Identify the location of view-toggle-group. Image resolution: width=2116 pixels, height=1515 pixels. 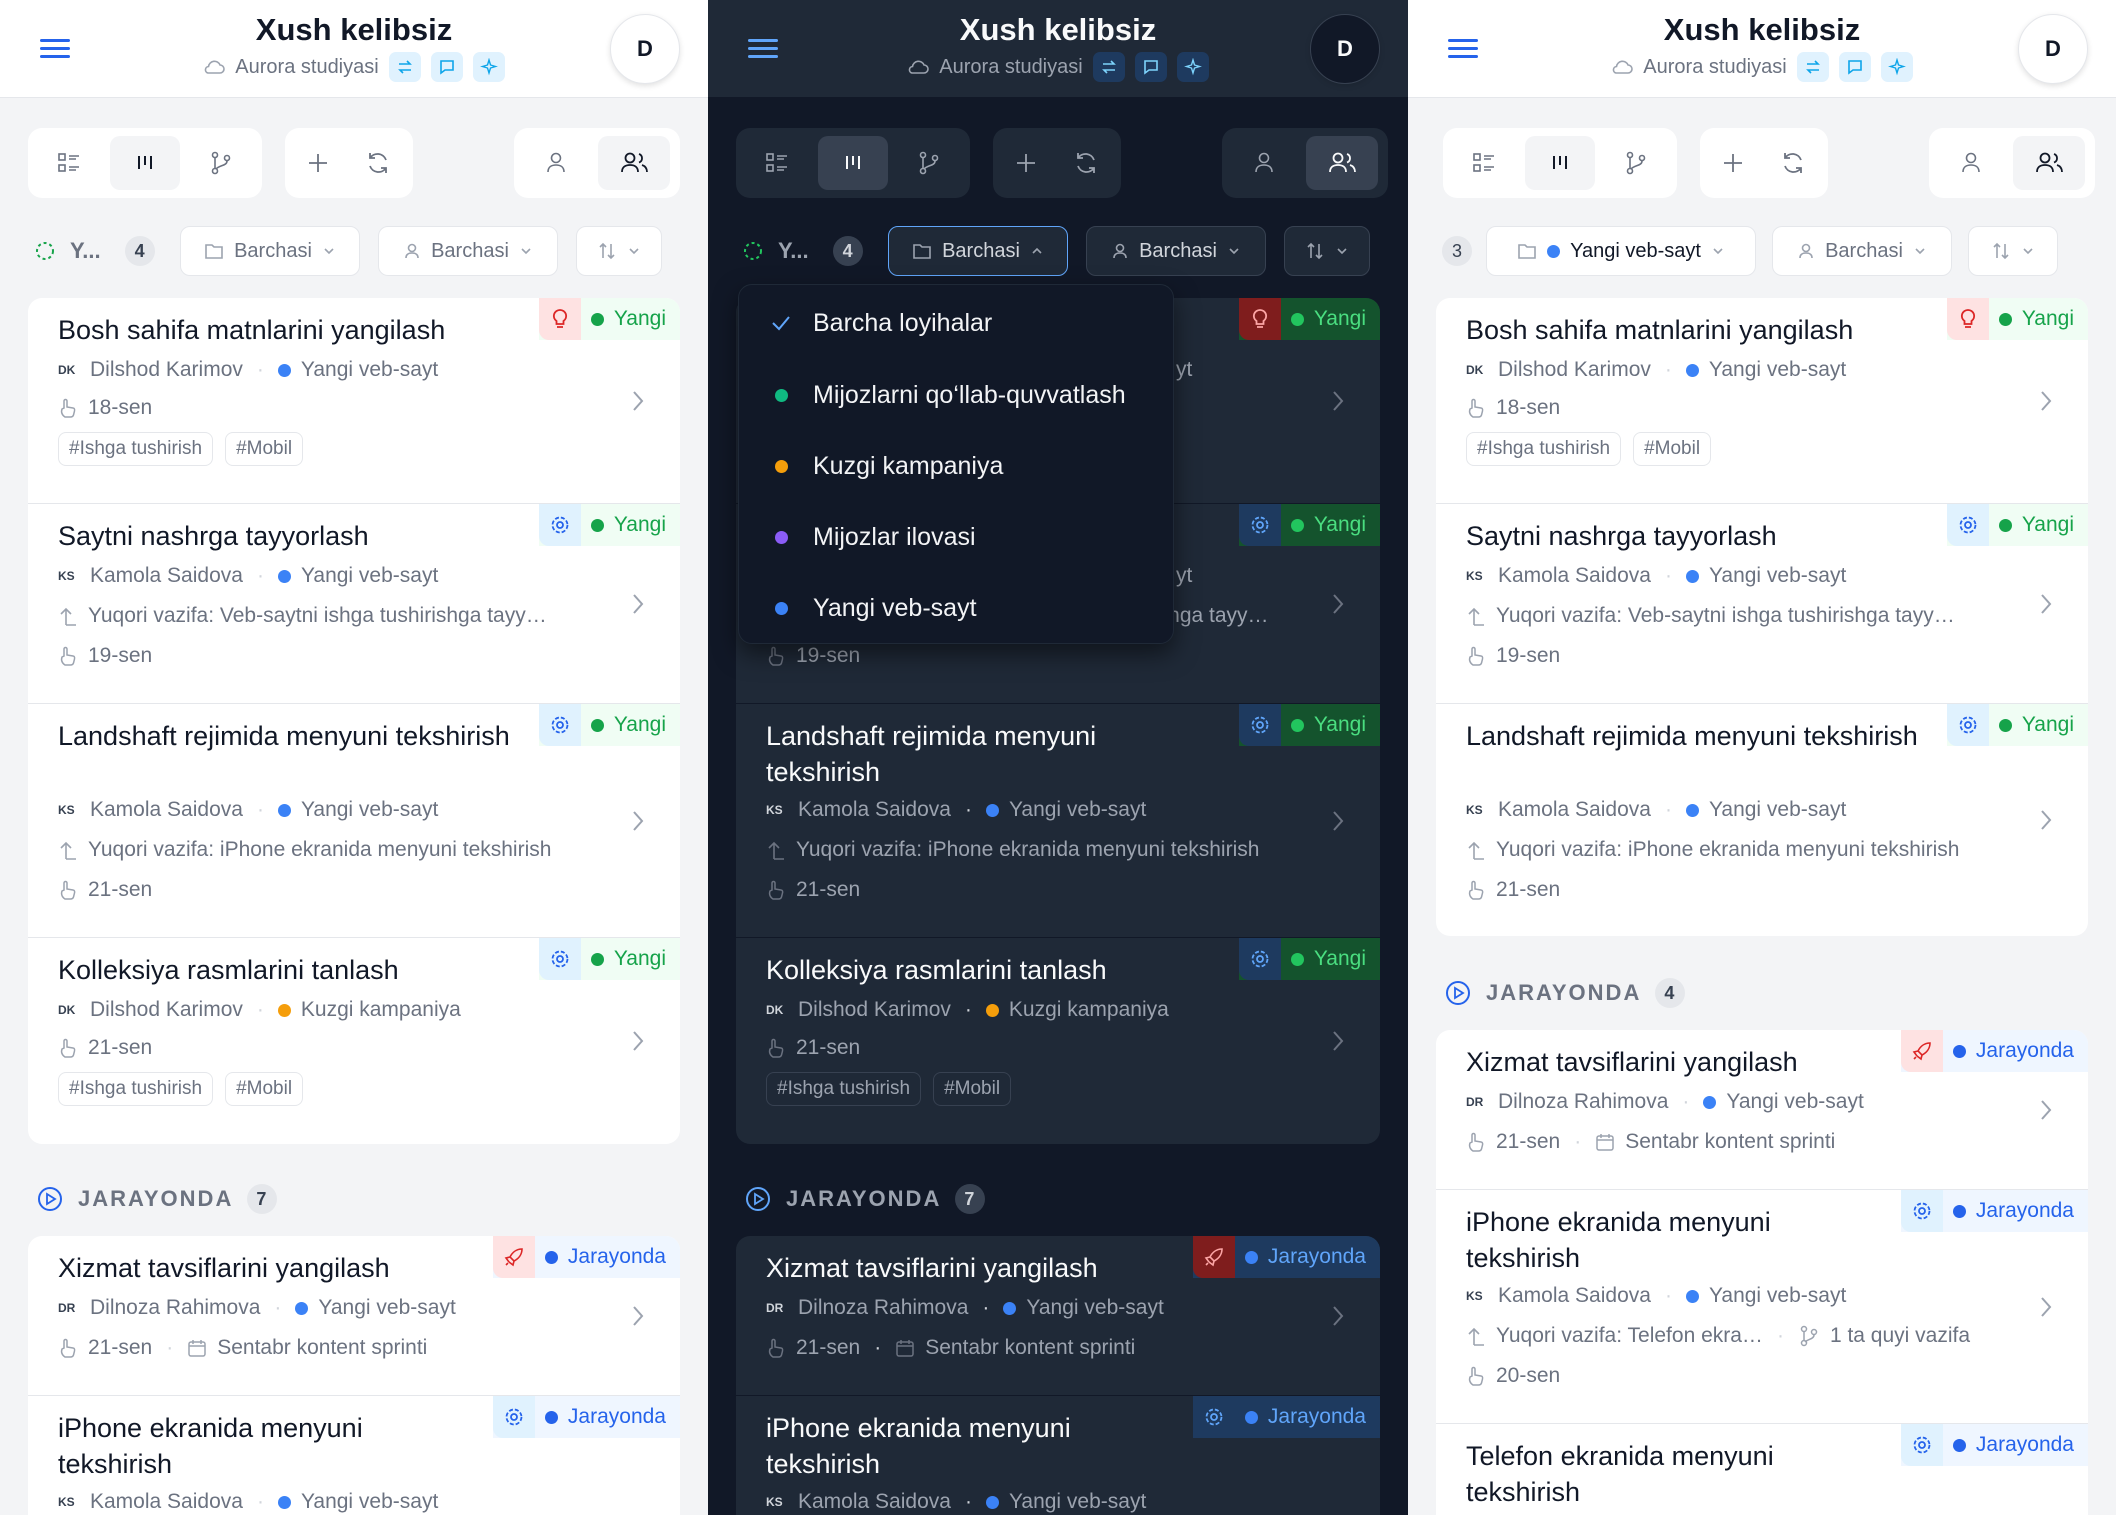
(1560, 163).